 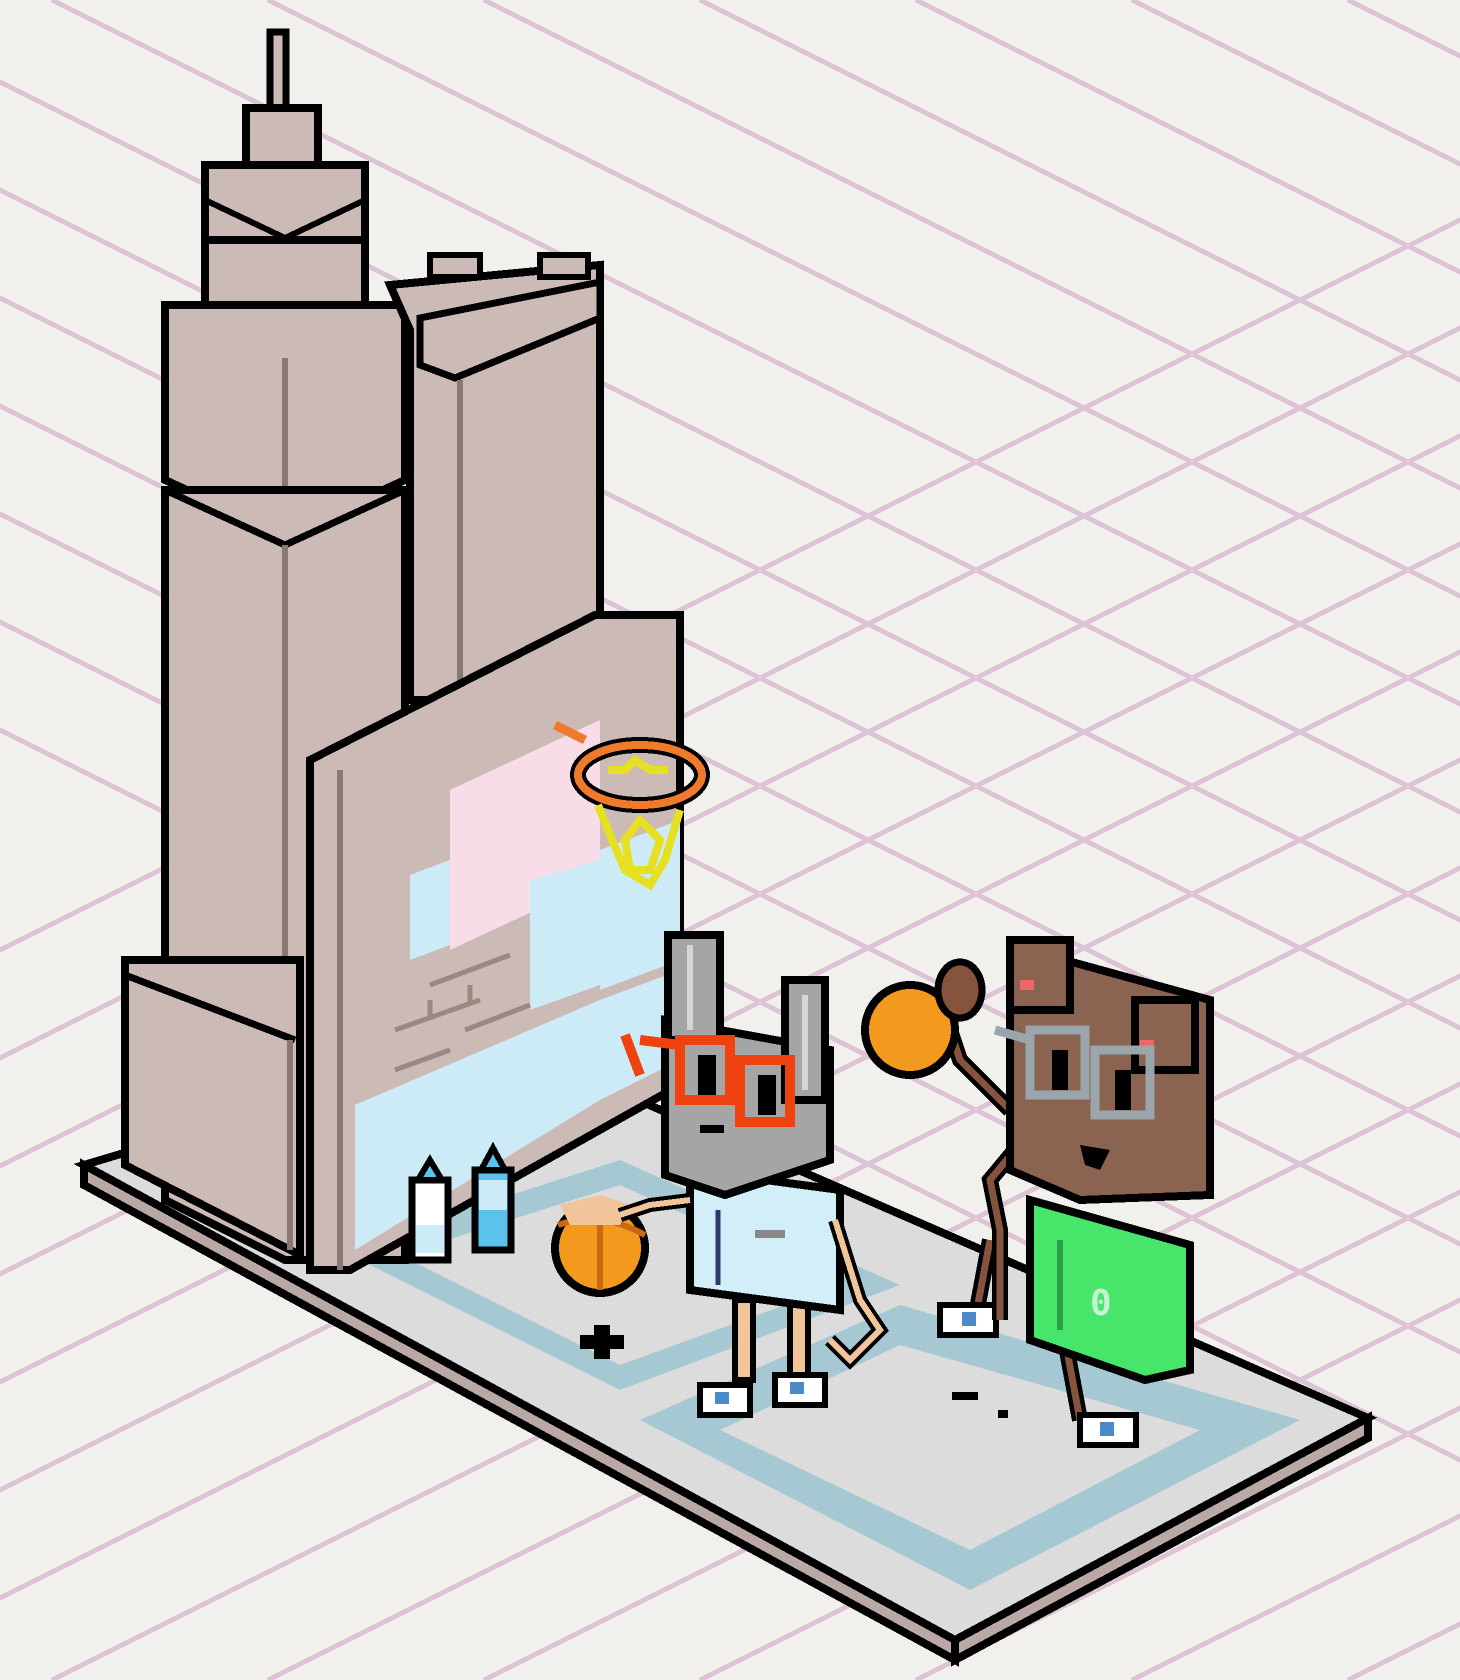 I want to click on court-dot, so click(x=1003, y=1414).